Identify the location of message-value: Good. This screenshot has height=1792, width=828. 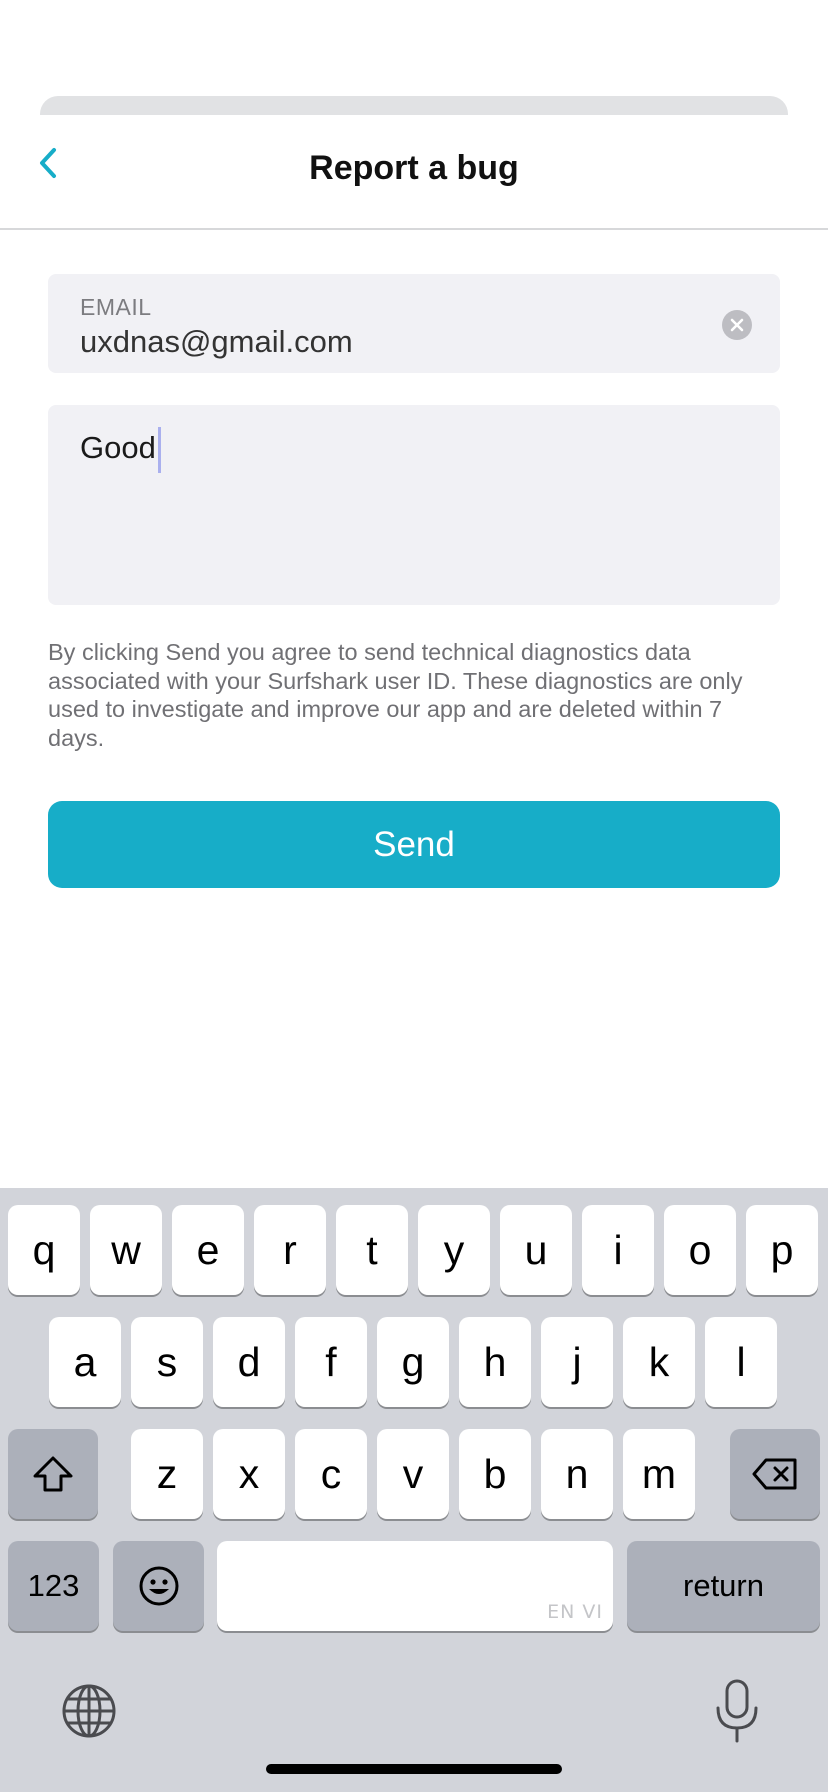
(118, 447).